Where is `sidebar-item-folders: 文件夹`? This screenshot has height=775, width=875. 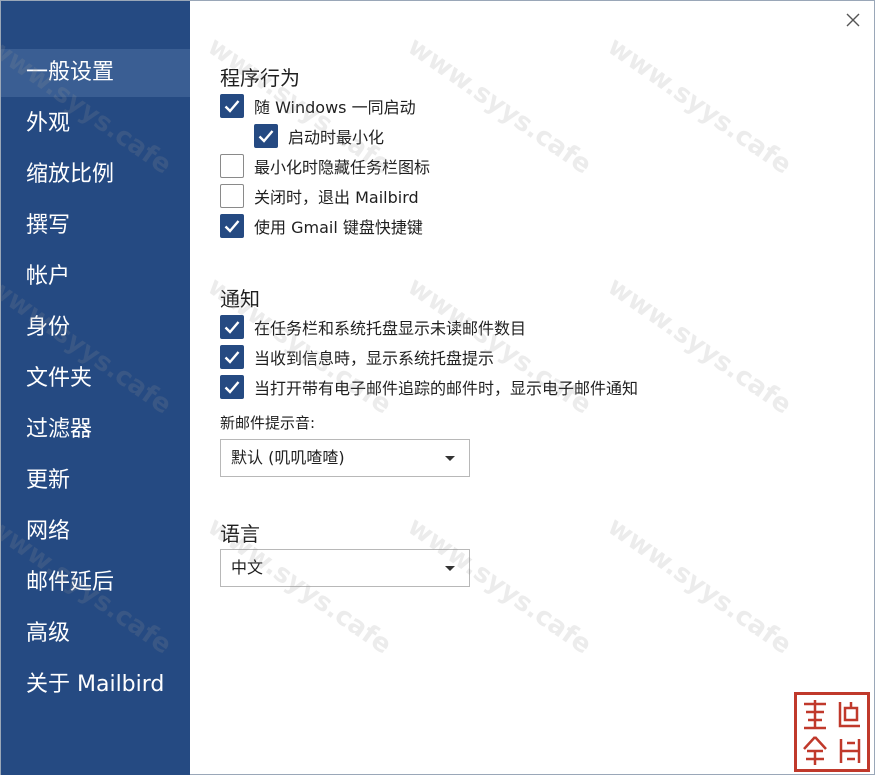
sidebar-item-folders: 文件夹 is located at coordinates (95, 379).